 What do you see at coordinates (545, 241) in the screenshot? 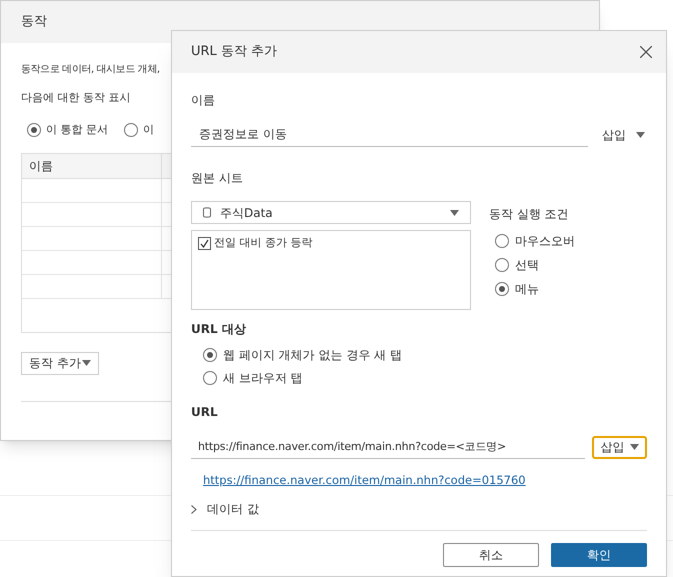
I see `radio-label: 마우스오버` at bounding box center [545, 241].